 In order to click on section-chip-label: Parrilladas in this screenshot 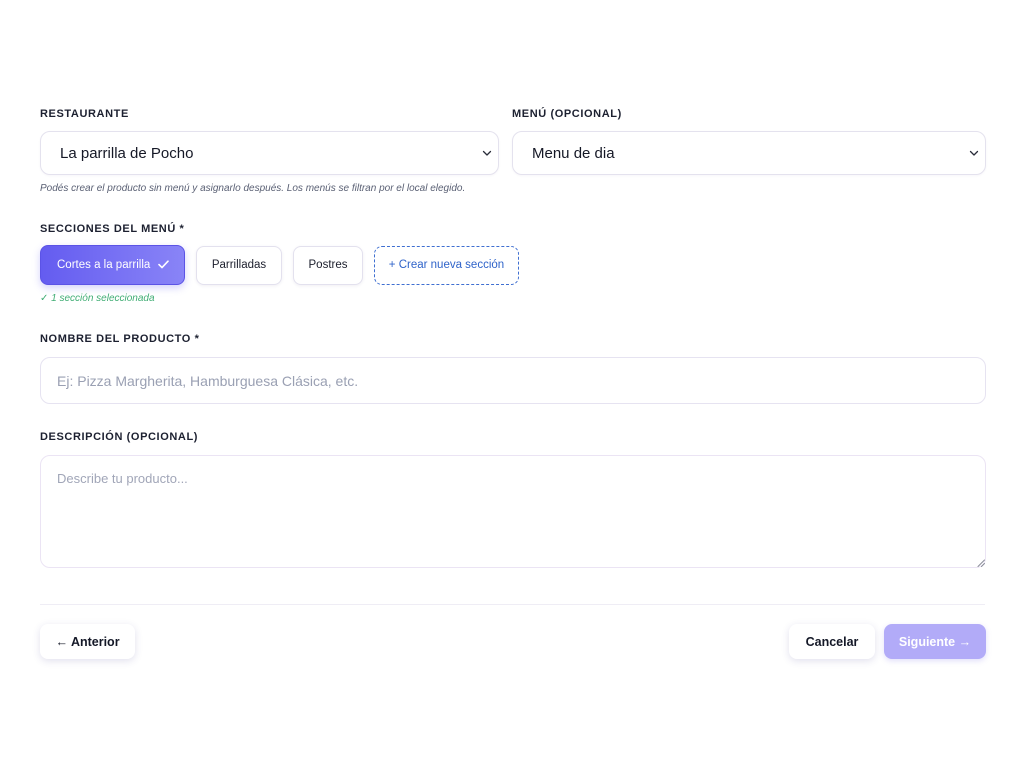, I will do `click(239, 265)`.